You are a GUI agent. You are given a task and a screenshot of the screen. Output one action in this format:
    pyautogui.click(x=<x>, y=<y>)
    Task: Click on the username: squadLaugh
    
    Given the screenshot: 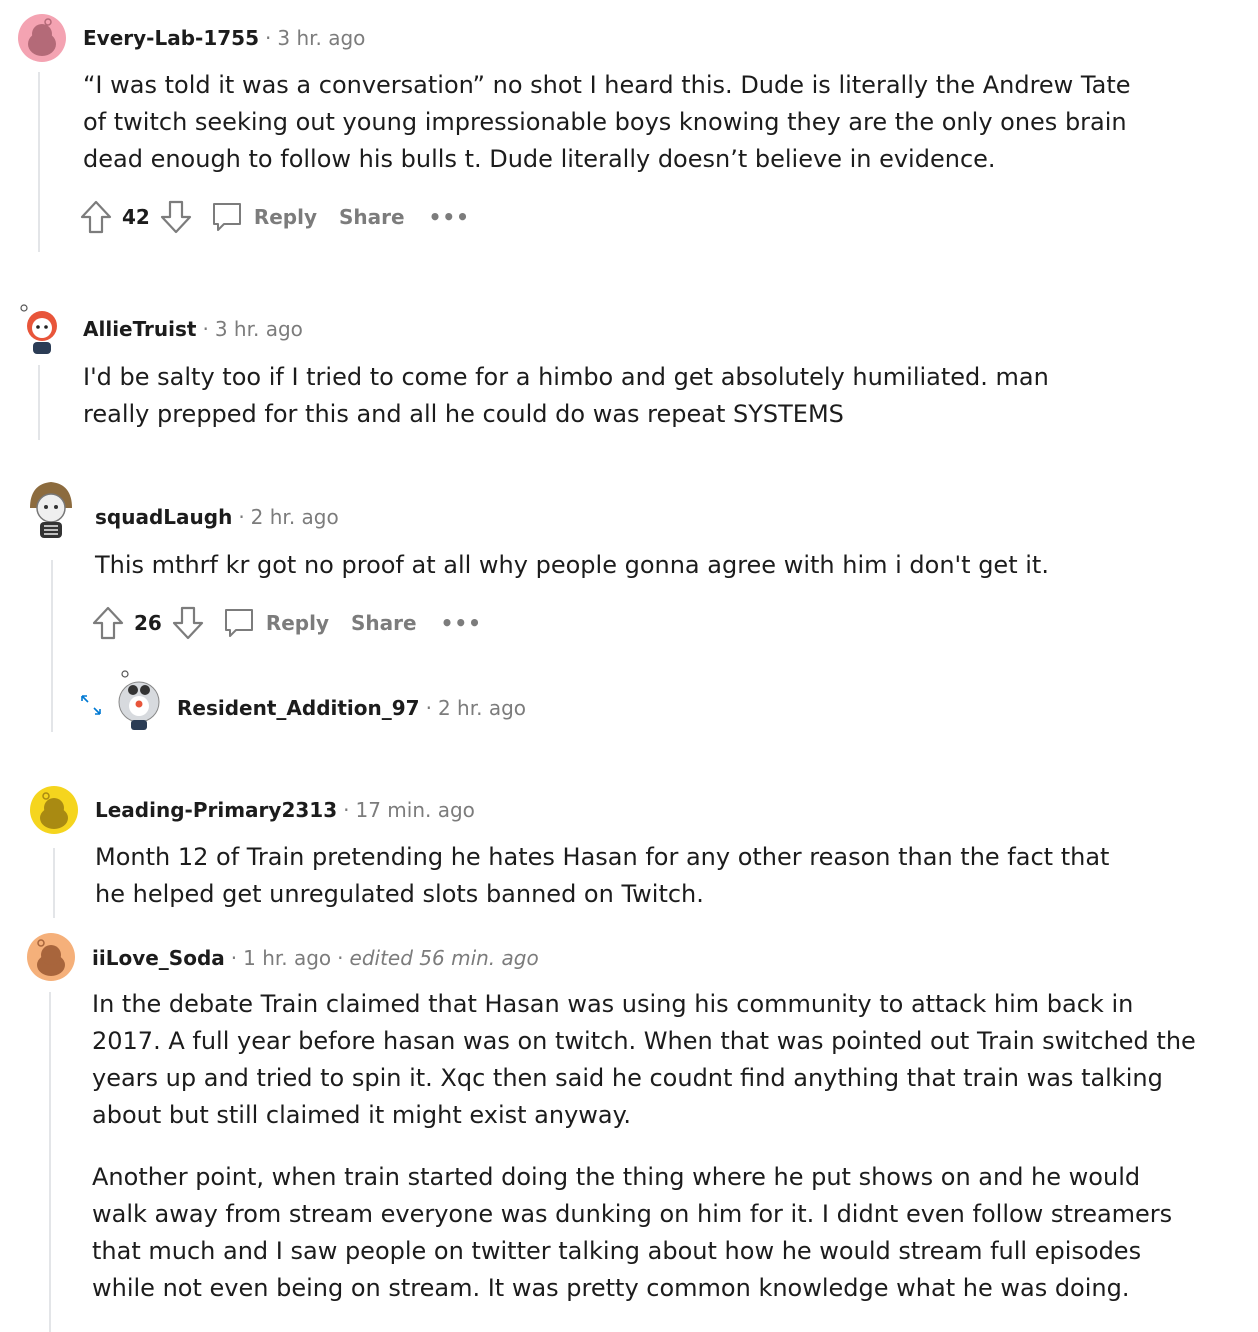 What is the action you would take?
    pyautogui.click(x=163, y=517)
    